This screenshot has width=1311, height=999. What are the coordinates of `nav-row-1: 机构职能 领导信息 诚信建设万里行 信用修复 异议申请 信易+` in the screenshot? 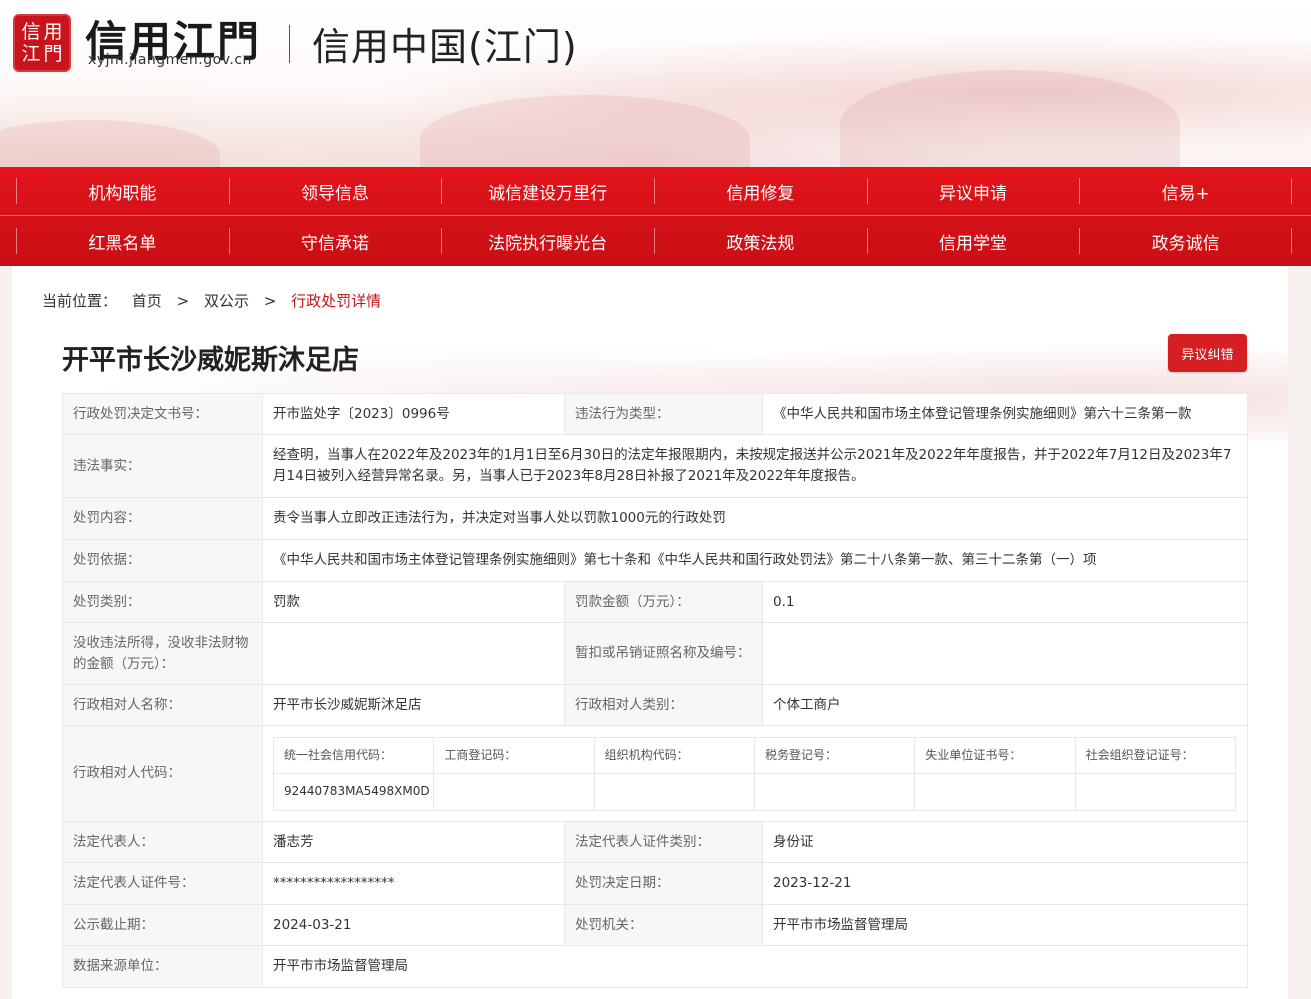 It's located at (654, 191).